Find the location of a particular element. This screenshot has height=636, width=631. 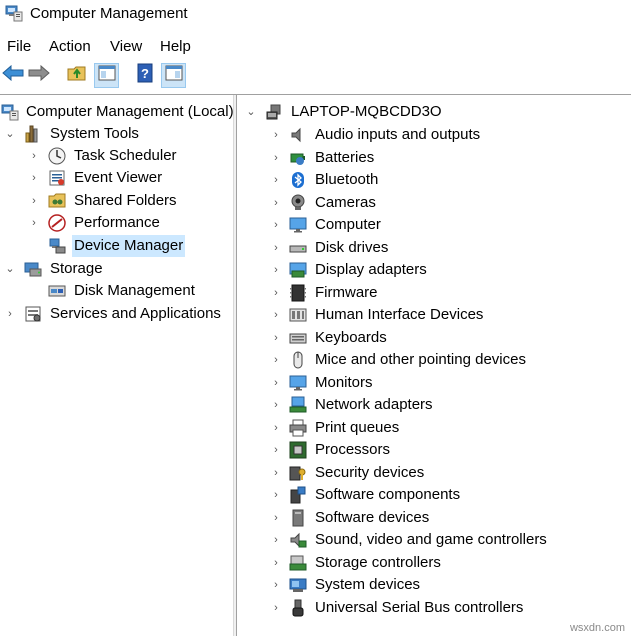

menu-bar: File Action View Help is located at coordinates (315, 47).